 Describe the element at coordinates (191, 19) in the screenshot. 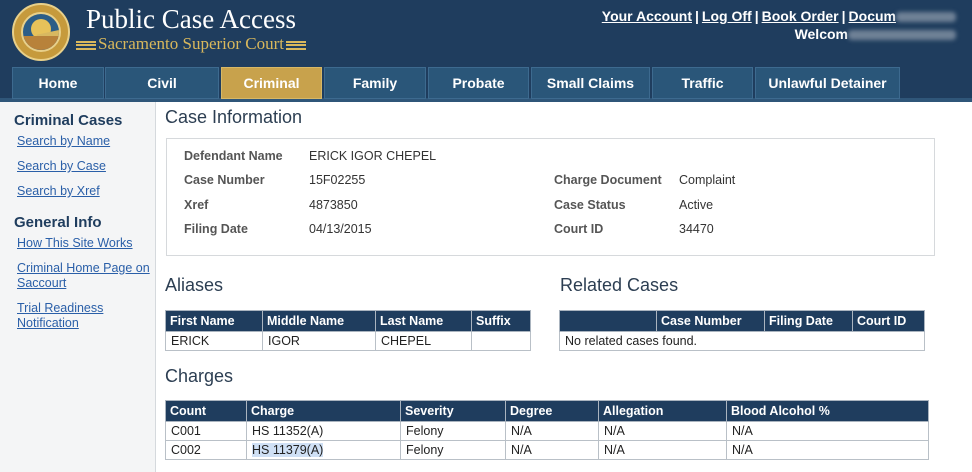

I see `site-title: Public Case Access` at that location.